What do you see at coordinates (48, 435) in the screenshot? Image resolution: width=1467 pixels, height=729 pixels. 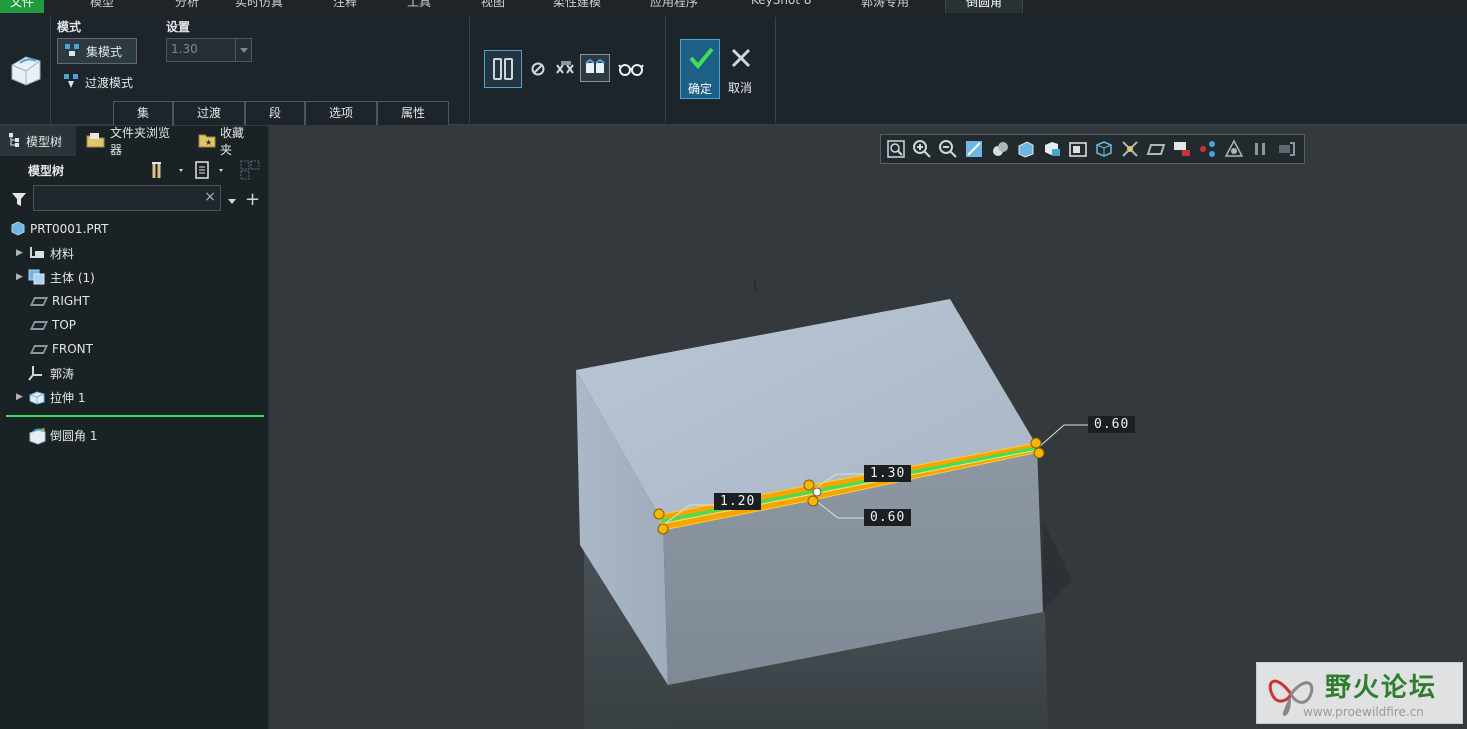 I see `tree-row-round-feature: * 倒圆角 1` at bounding box center [48, 435].